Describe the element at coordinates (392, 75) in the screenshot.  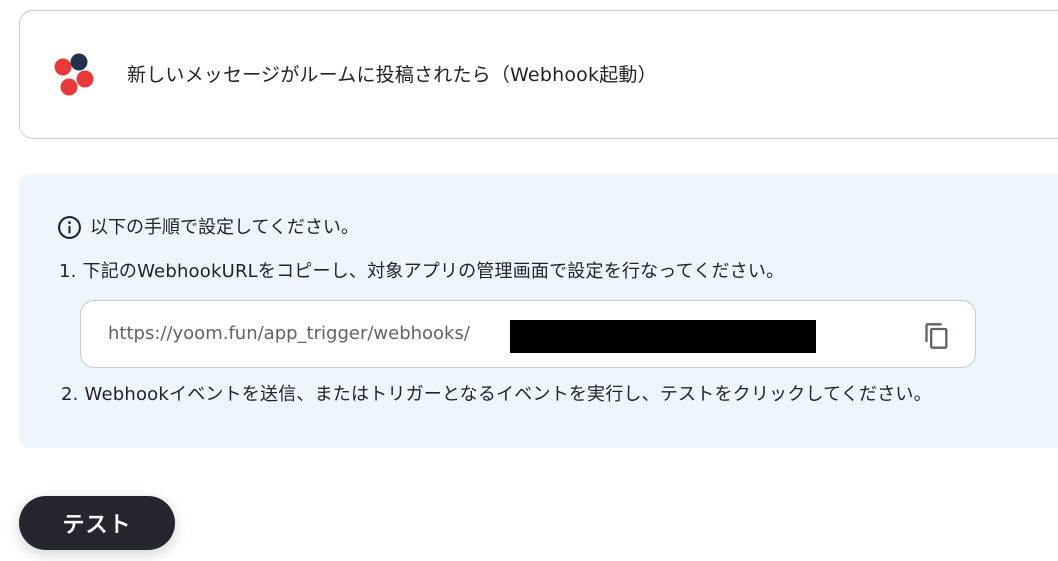
I see `trigger-title: 新しいメッセージがルームに投稿されたら（Webhook起動）` at that location.